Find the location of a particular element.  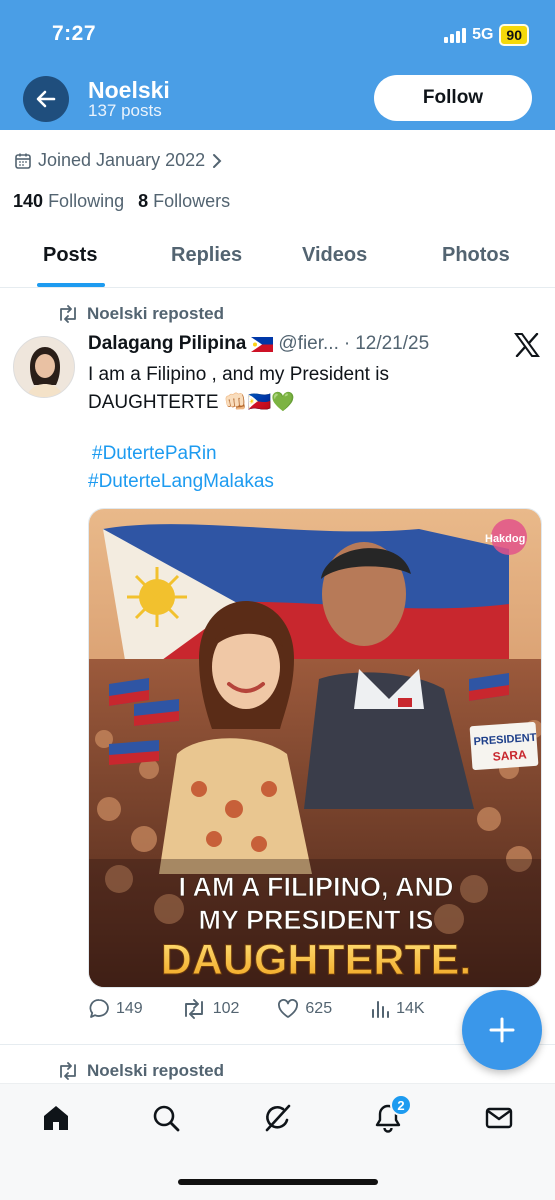

heart-icon is located at coordinates (288, 1008).